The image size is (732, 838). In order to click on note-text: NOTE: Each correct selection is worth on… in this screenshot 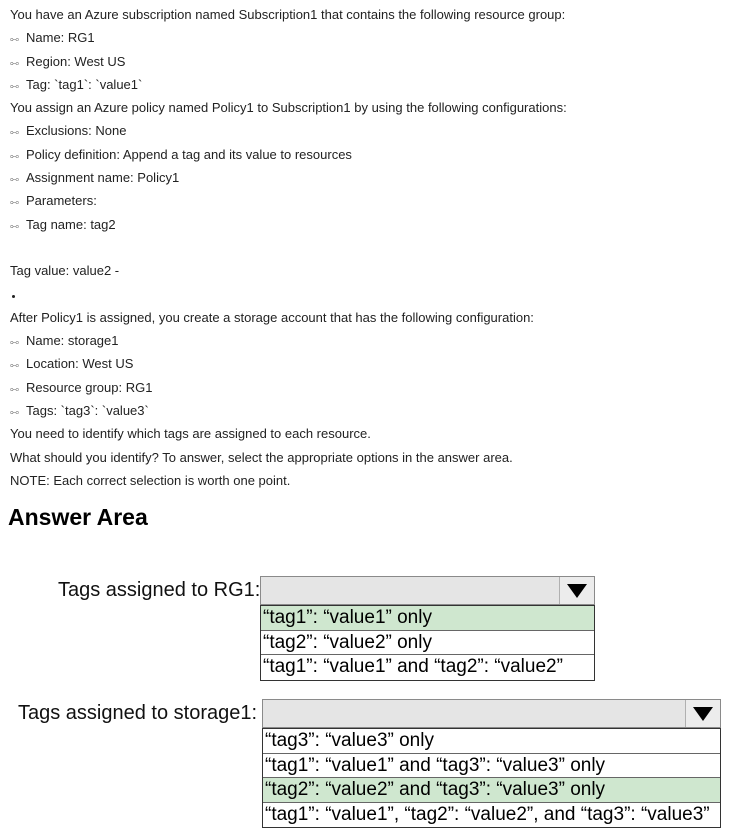, I will do `click(150, 480)`.